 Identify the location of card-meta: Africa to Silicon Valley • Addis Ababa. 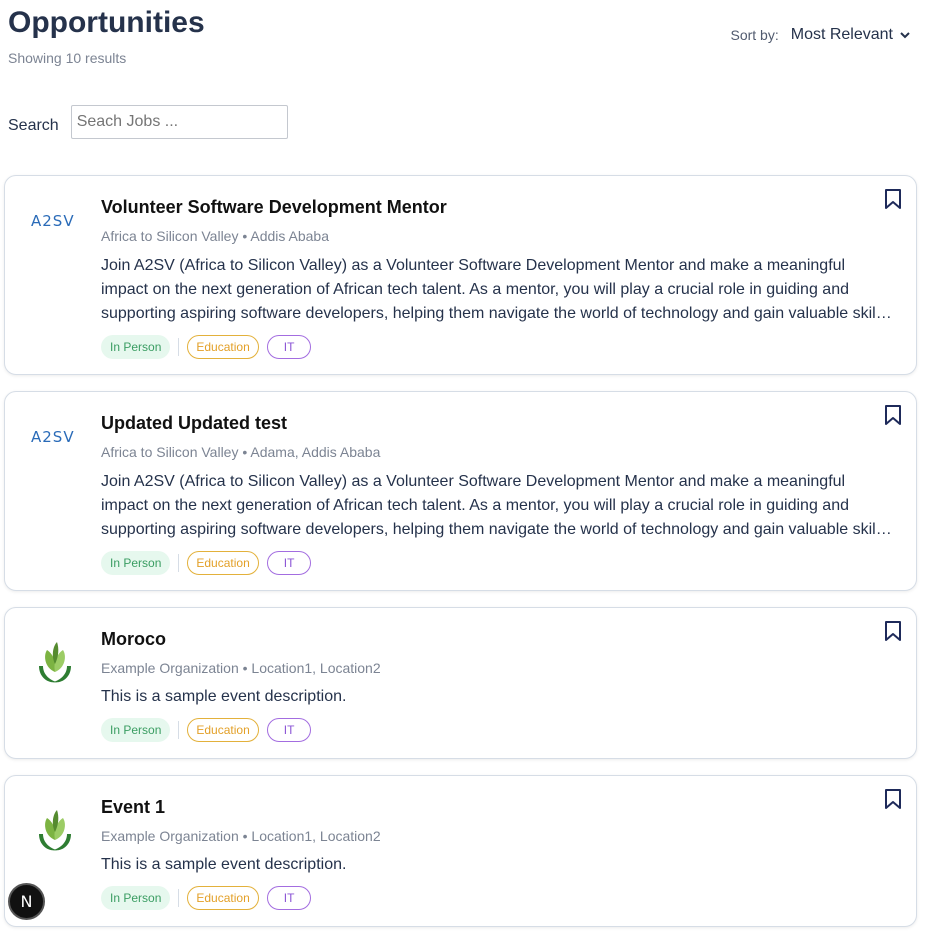
(215, 236).